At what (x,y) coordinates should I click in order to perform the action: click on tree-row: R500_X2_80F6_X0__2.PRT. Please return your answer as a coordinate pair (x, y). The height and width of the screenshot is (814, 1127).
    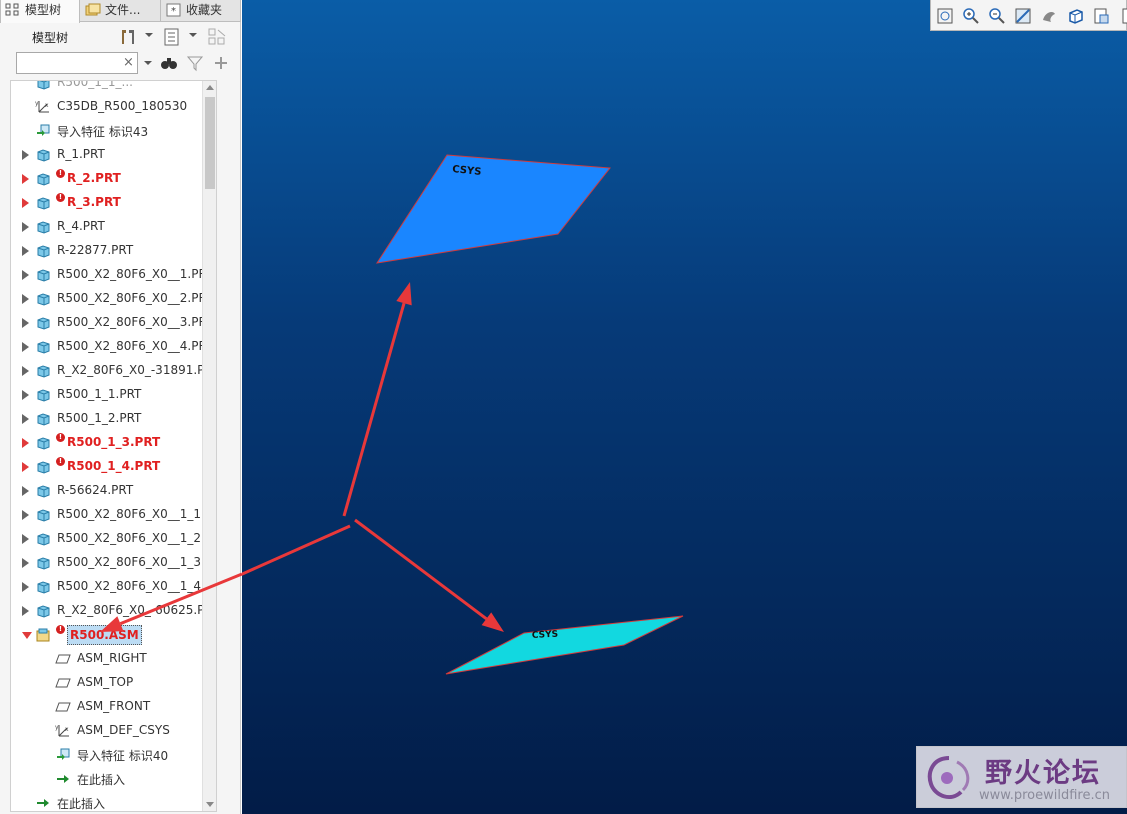
    Looking at the image, I should click on (113, 299).